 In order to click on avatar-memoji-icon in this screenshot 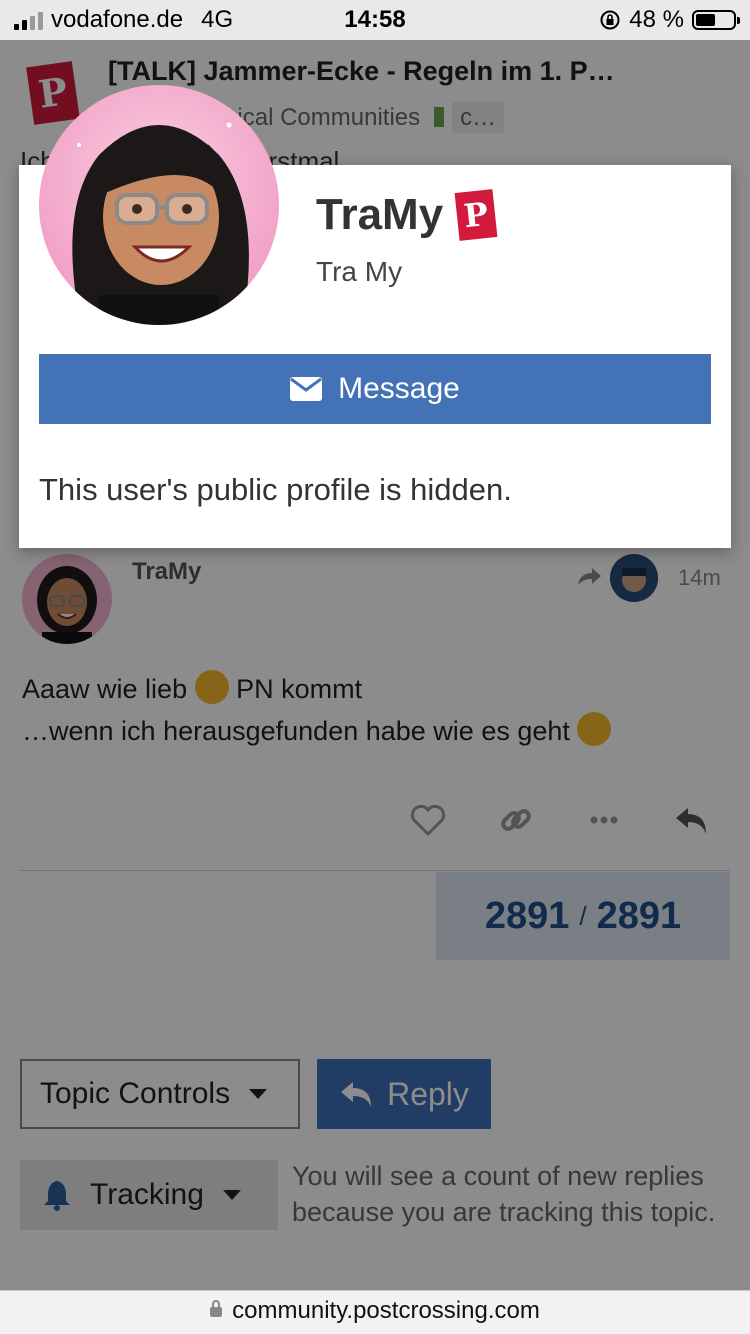, I will do `click(160, 223)`.